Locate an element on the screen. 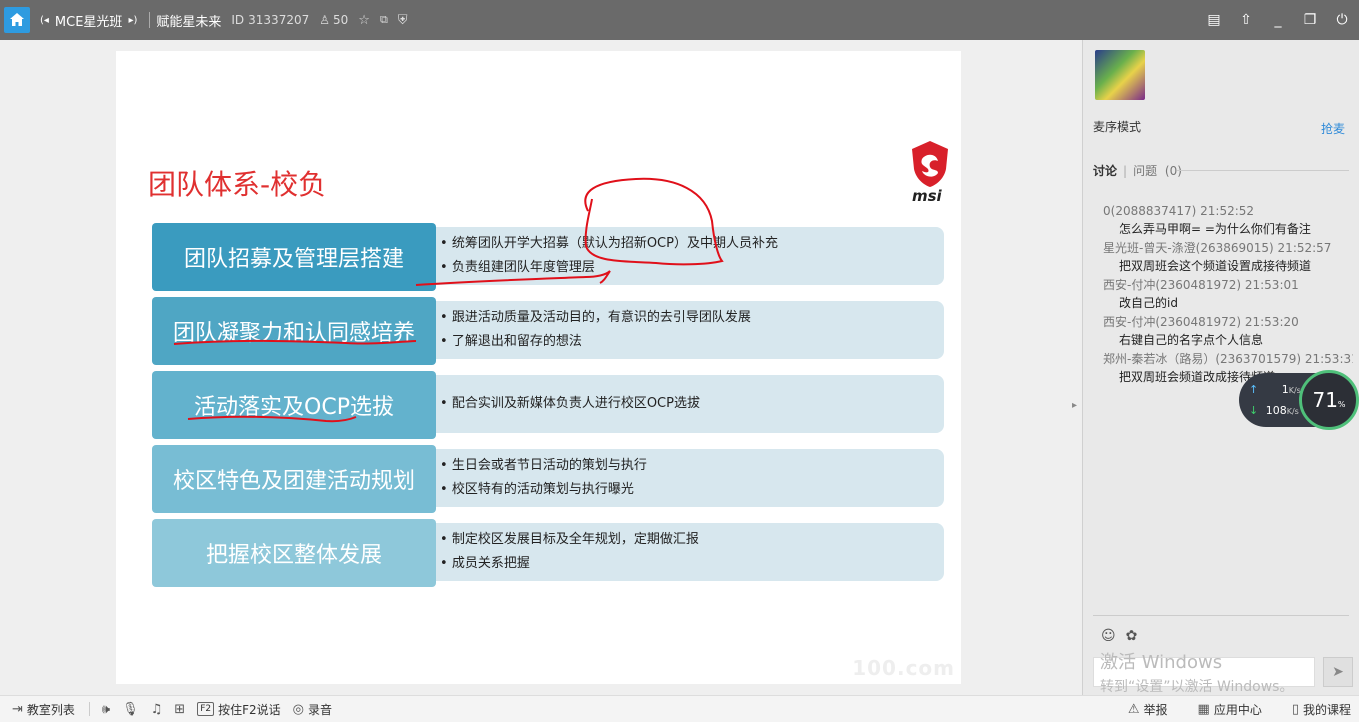 This screenshot has height=722, width=1359. chat-tools: ☺ ✿ is located at coordinates (1119, 636).